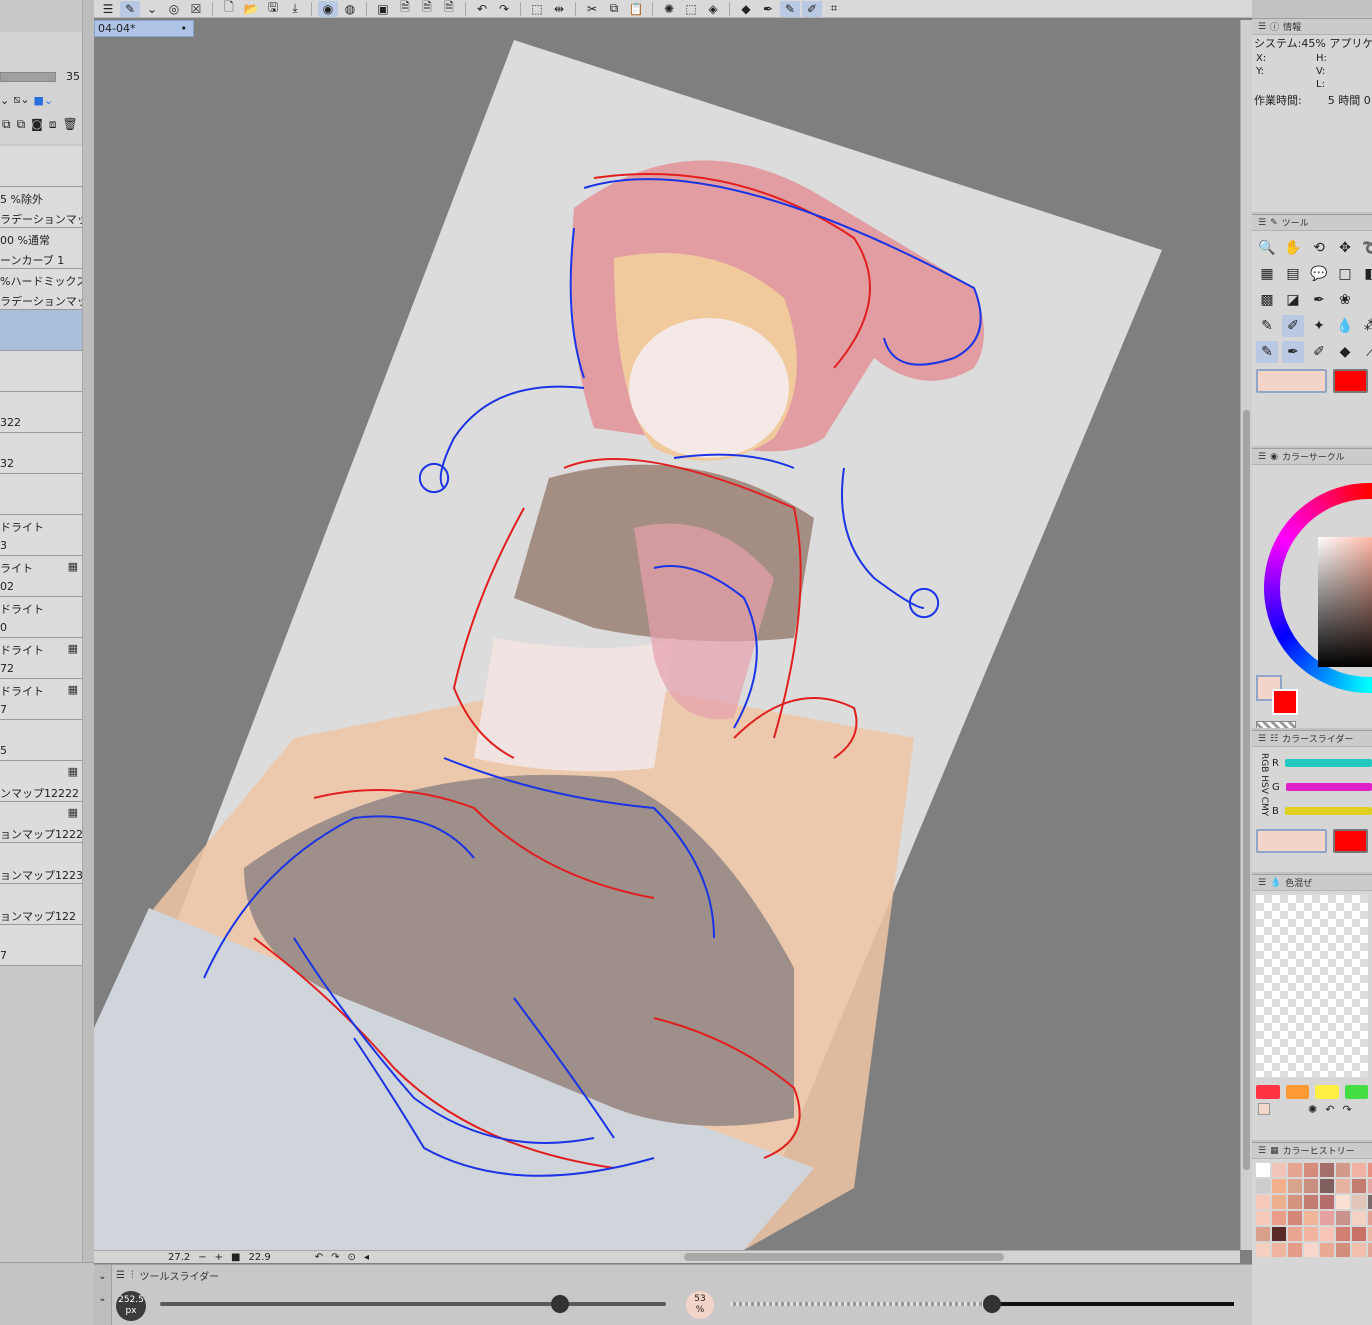  I want to click on green-slider-row: G, so click(1319, 787).